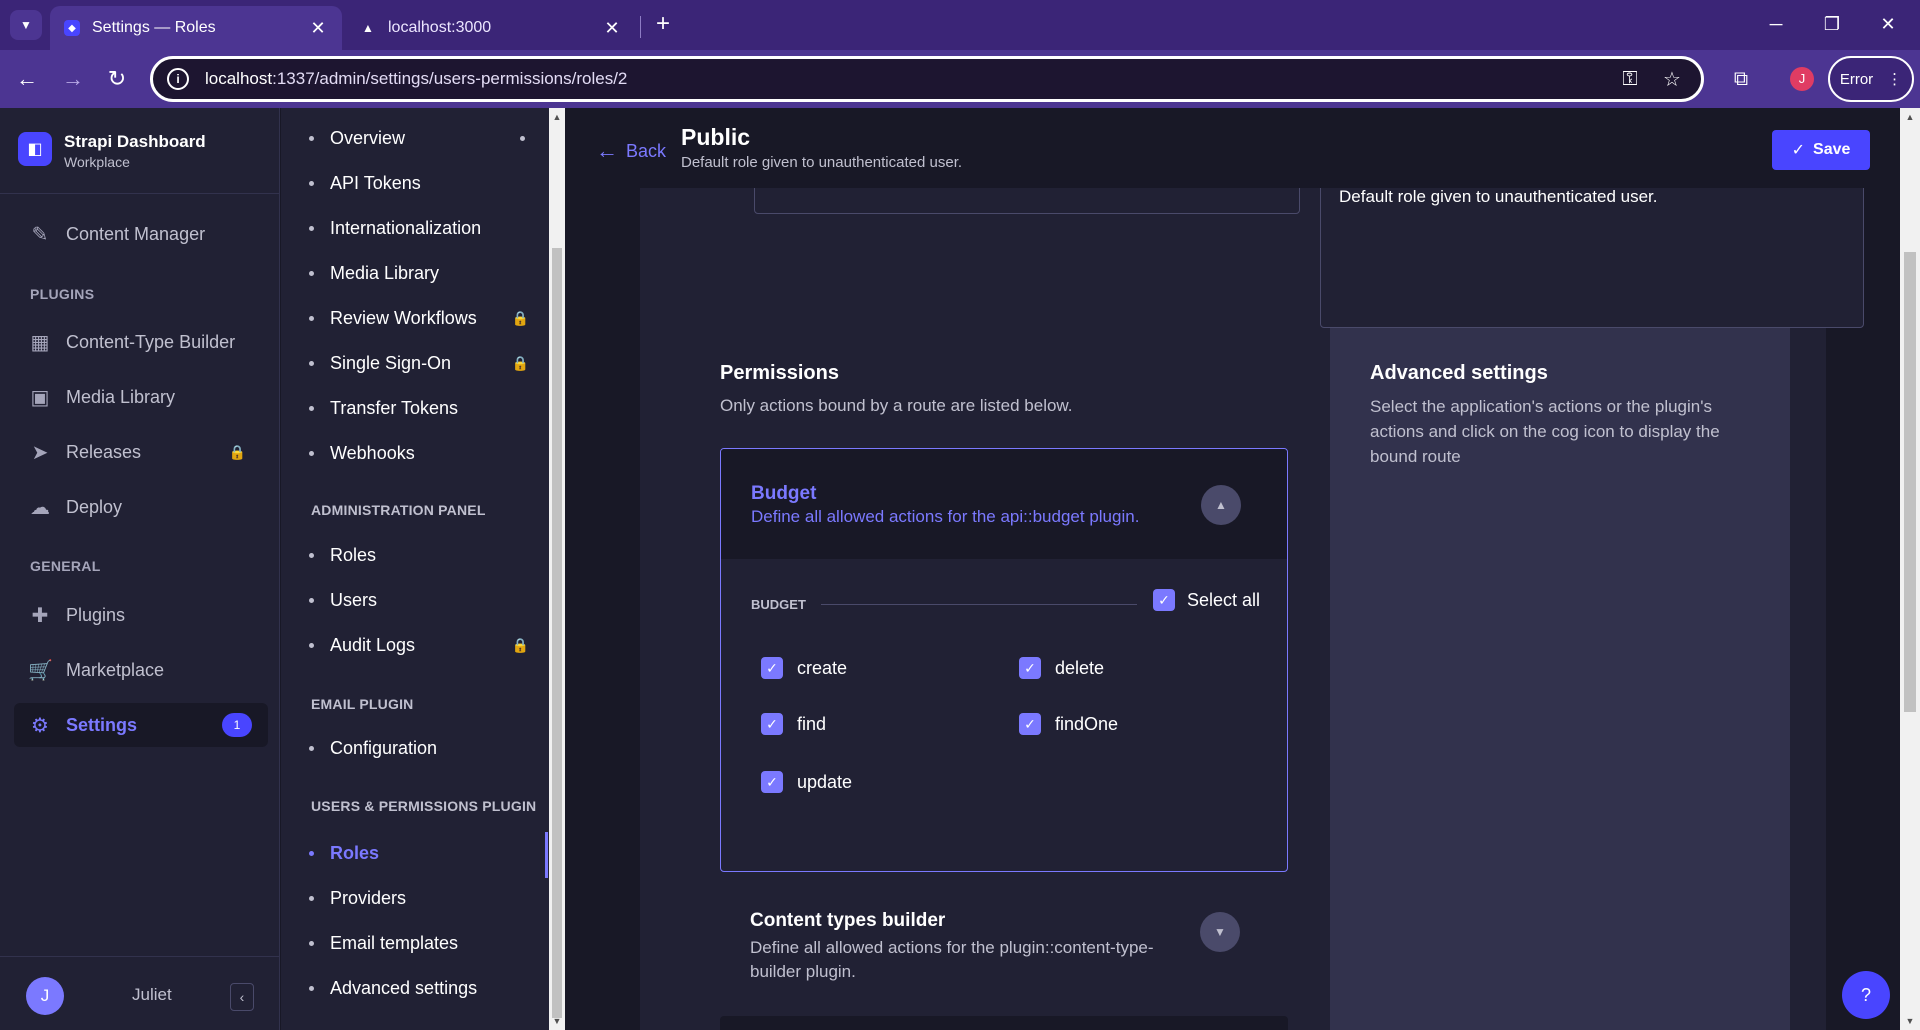 The width and height of the screenshot is (1920, 1030). Describe the element at coordinates (1206, 600) in the screenshot. I see `select-all-checkbox: ✓ Select all` at that location.